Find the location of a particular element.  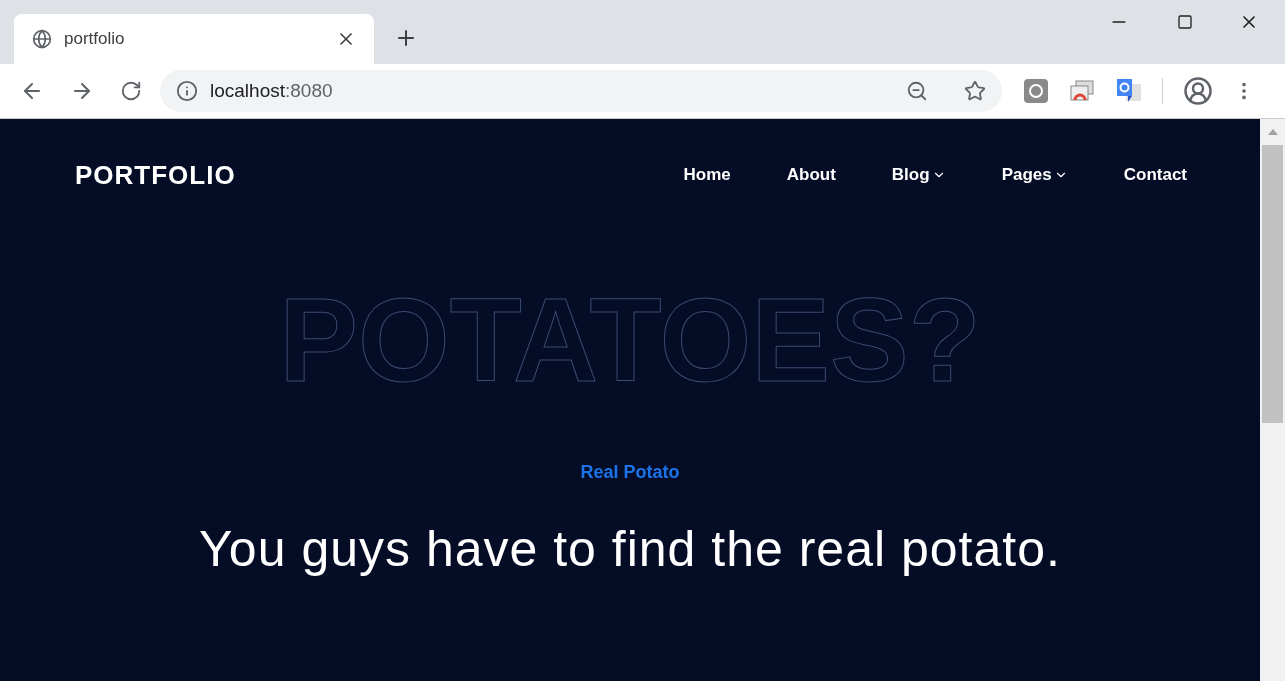

hero-headline: You guys have to find the real potato. is located at coordinates (630, 549).